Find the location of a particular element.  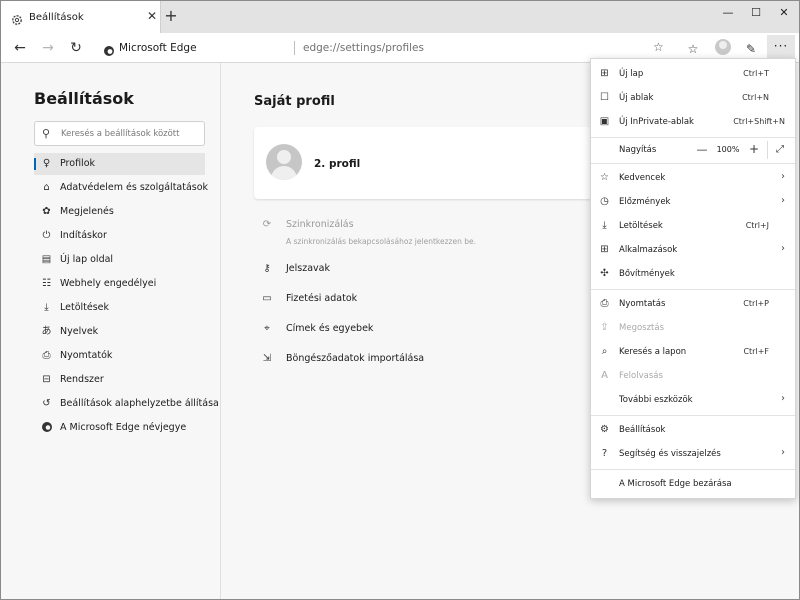

refresh-button: ↻ is located at coordinates (76, 48).